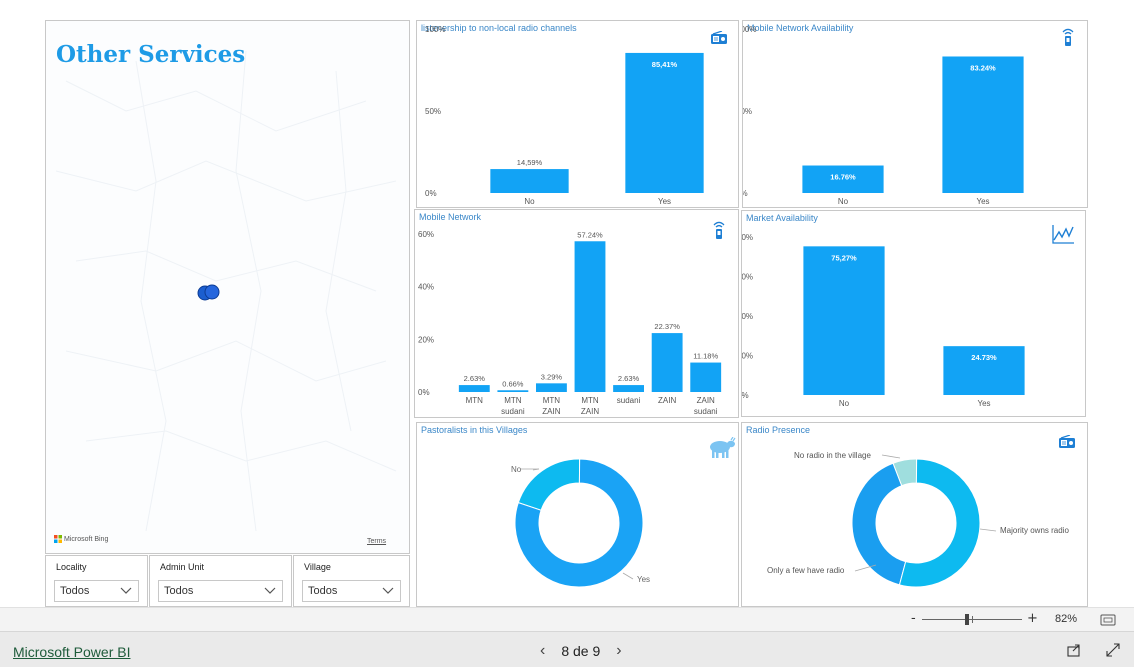  Describe the element at coordinates (705, 356) in the screenshot. I see `data-label: 11.18%` at that location.